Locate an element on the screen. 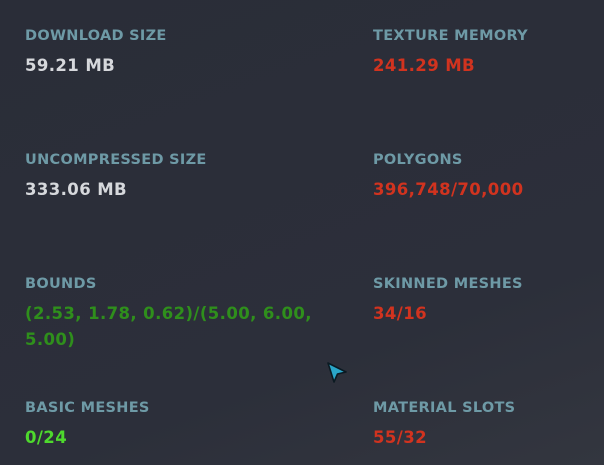 This screenshot has height=465, width=604. stat-uncompressed-size: UNCOMPRESSED SIZE 333.06 MB is located at coordinates (175, 177).